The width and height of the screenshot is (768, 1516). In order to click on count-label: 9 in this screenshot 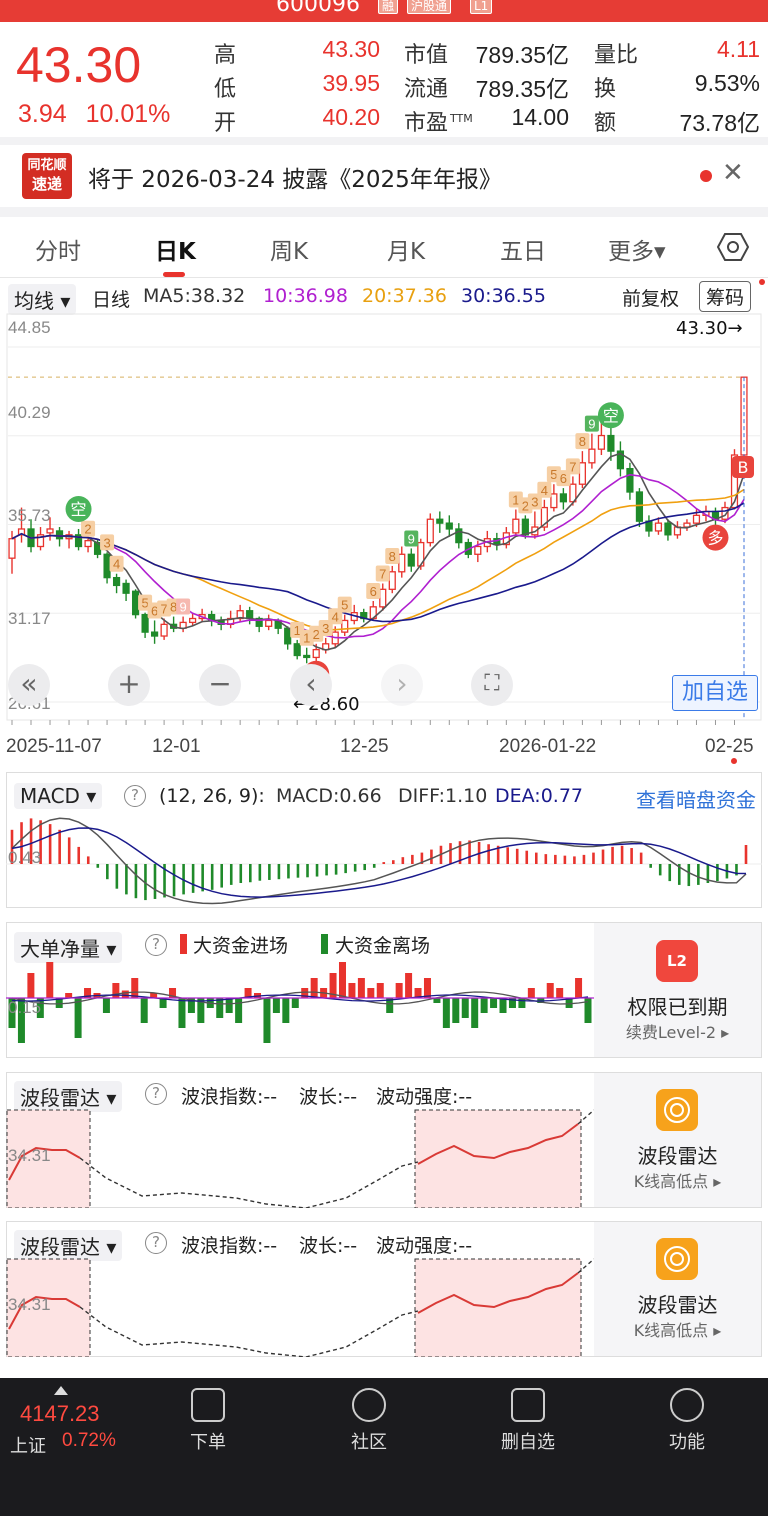, I will do `click(411, 538)`.